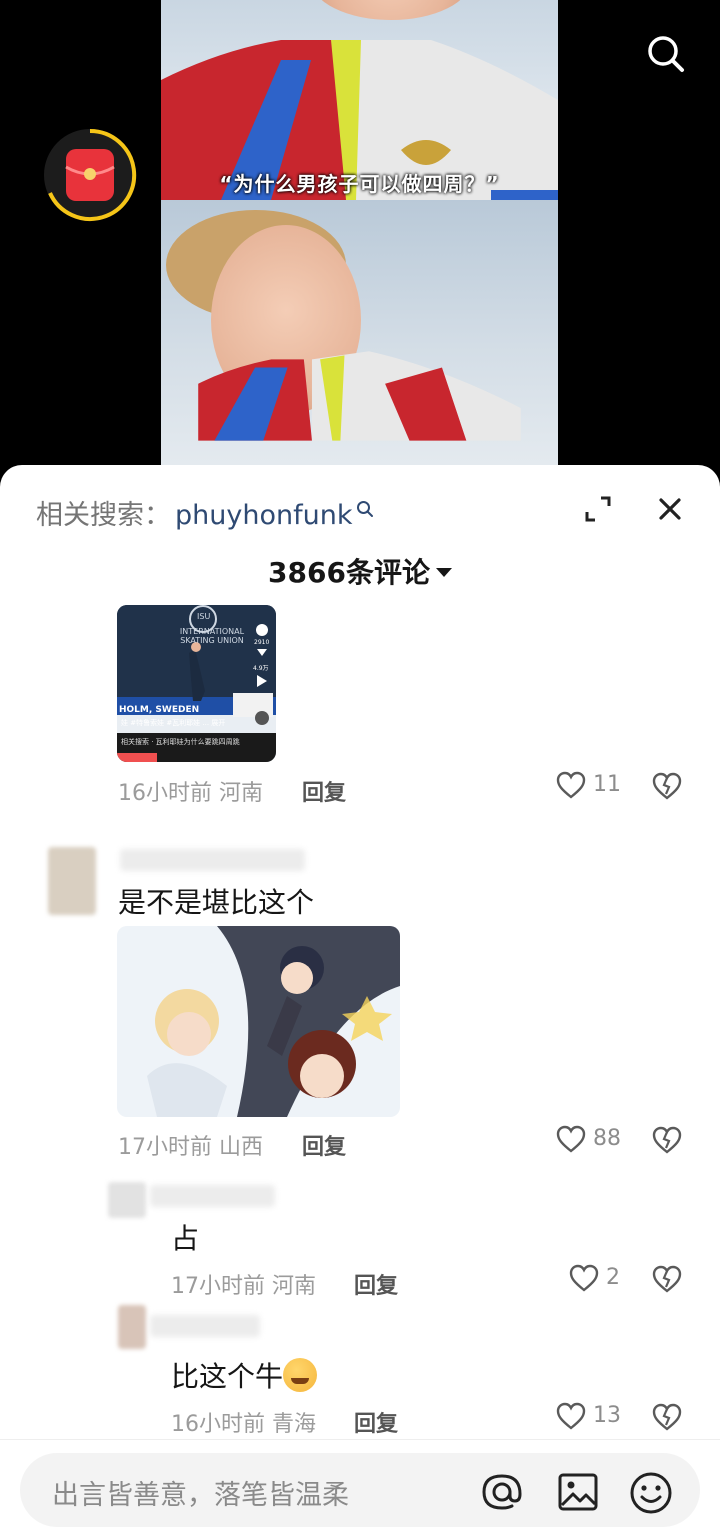 The image size is (720, 1538). What do you see at coordinates (200, 1495) in the screenshot?
I see `comment-input-placeholder: 出言皆善意，落笔皆温柔` at bounding box center [200, 1495].